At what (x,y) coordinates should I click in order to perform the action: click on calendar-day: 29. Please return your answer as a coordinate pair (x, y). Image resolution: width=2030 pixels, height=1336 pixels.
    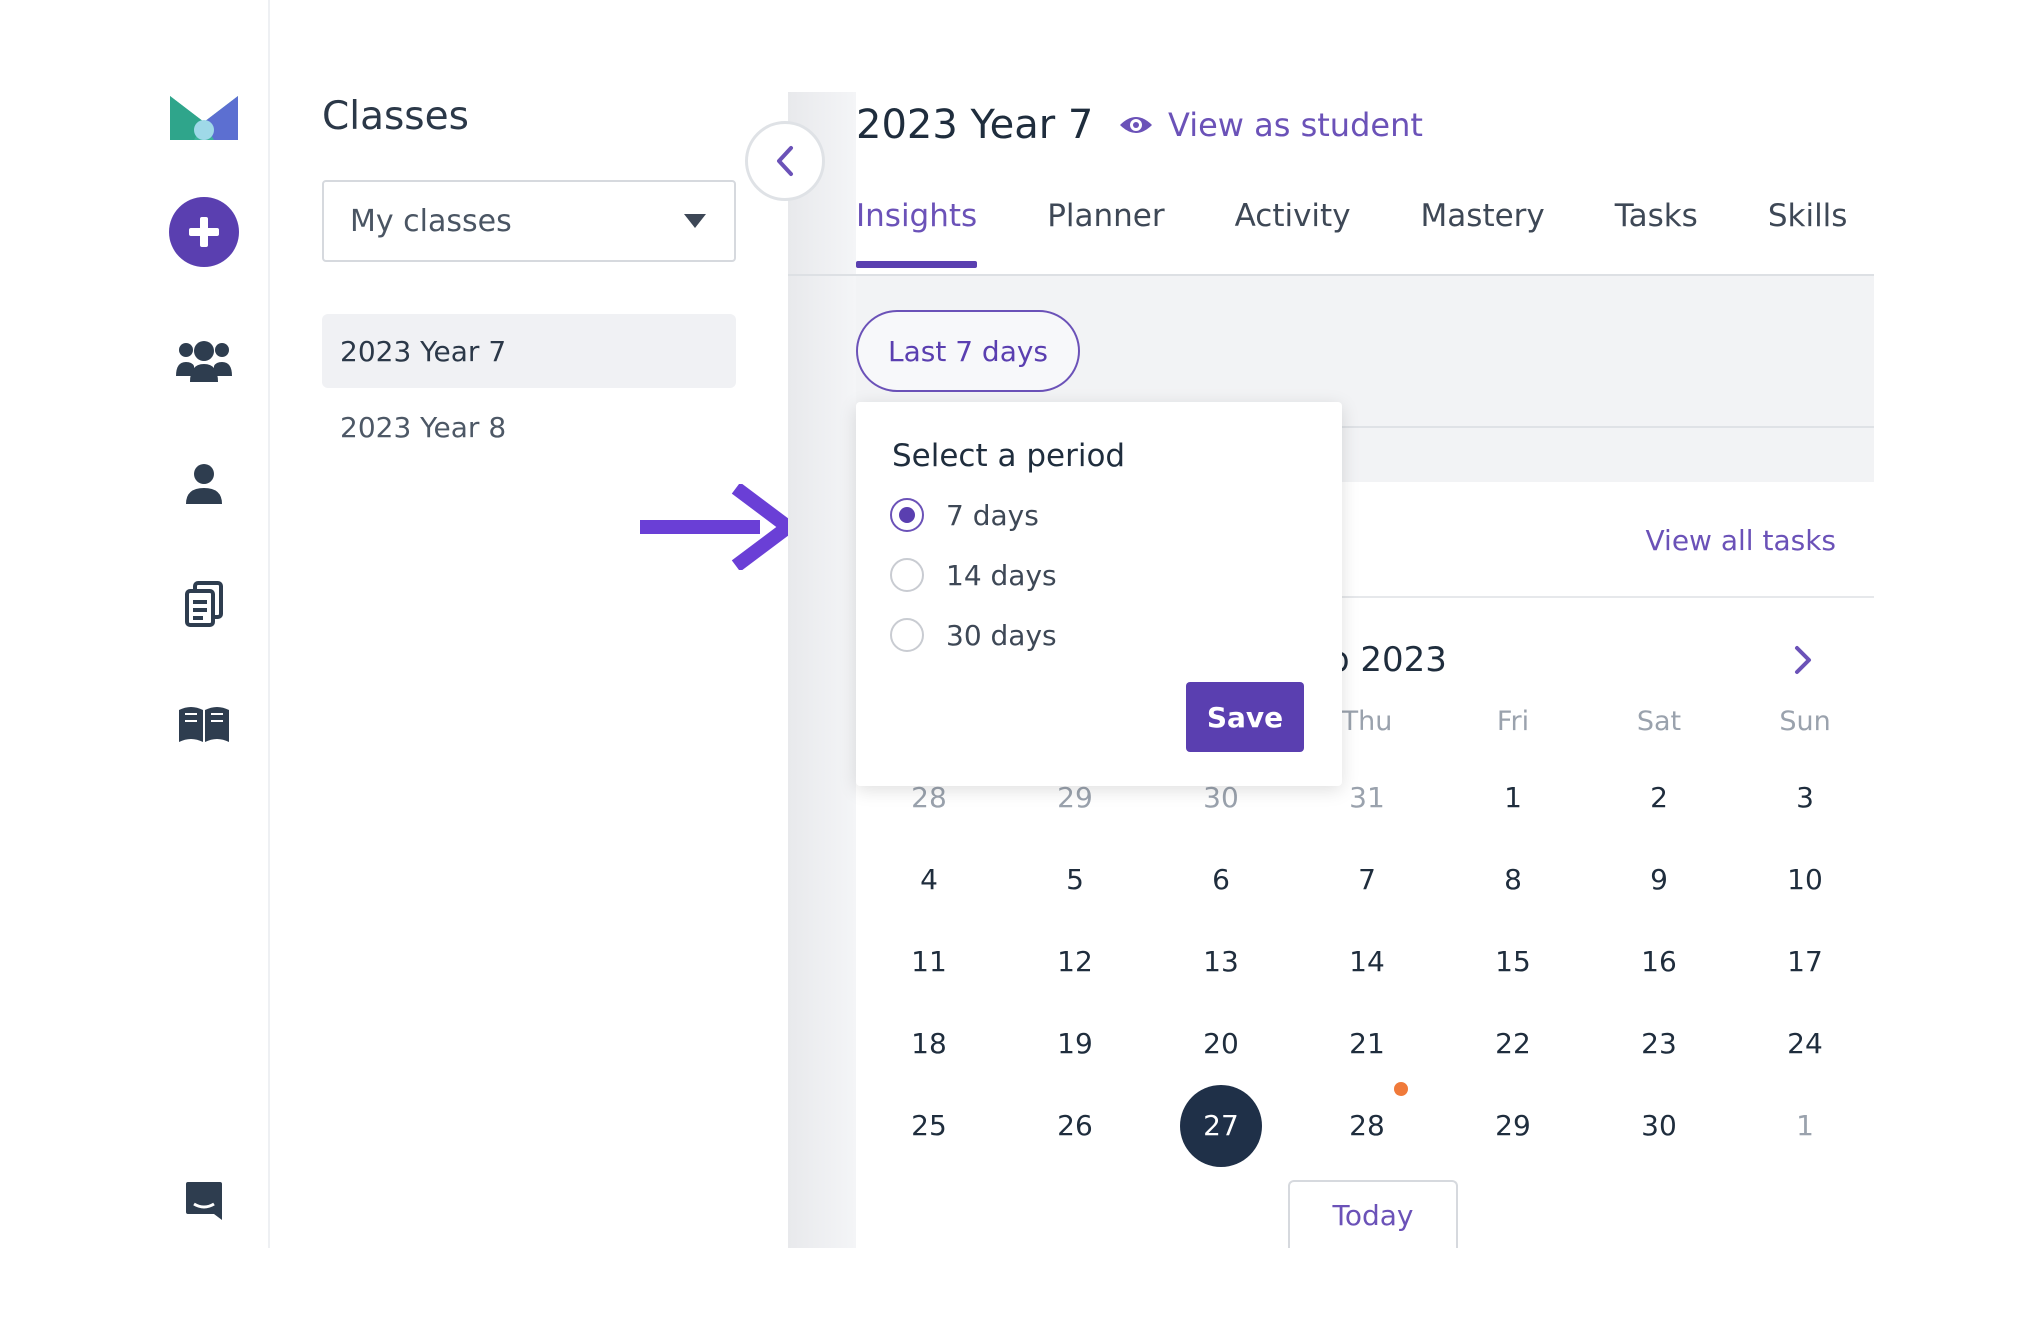
    Looking at the image, I should click on (1513, 1126).